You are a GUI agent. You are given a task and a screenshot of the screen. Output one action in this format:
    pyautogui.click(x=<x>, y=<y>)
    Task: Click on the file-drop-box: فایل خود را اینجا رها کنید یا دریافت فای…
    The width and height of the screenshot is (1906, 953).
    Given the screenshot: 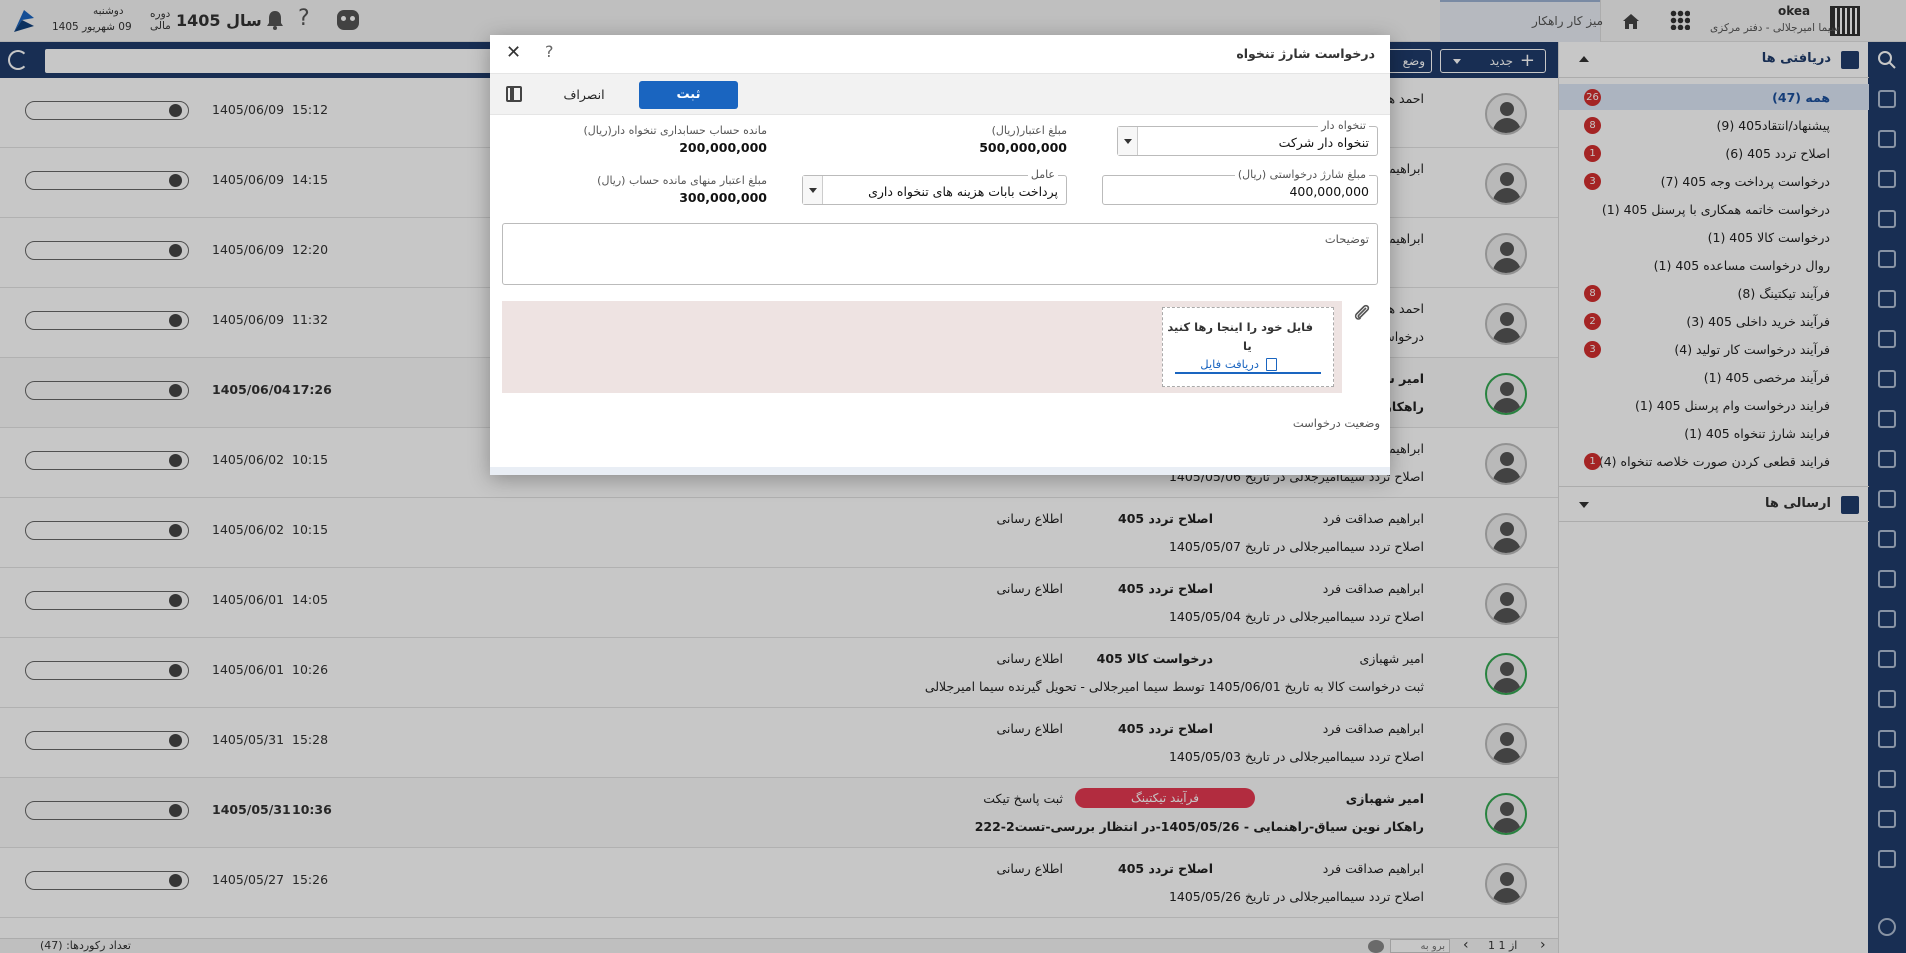 What is the action you would take?
    pyautogui.click(x=1248, y=347)
    